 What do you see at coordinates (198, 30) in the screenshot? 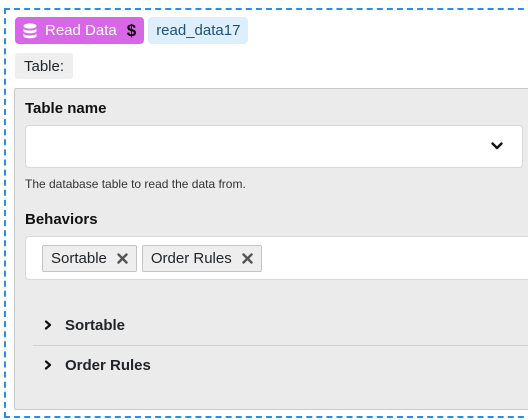
I see `block-id-badge: read_data17` at bounding box center [198, 30].